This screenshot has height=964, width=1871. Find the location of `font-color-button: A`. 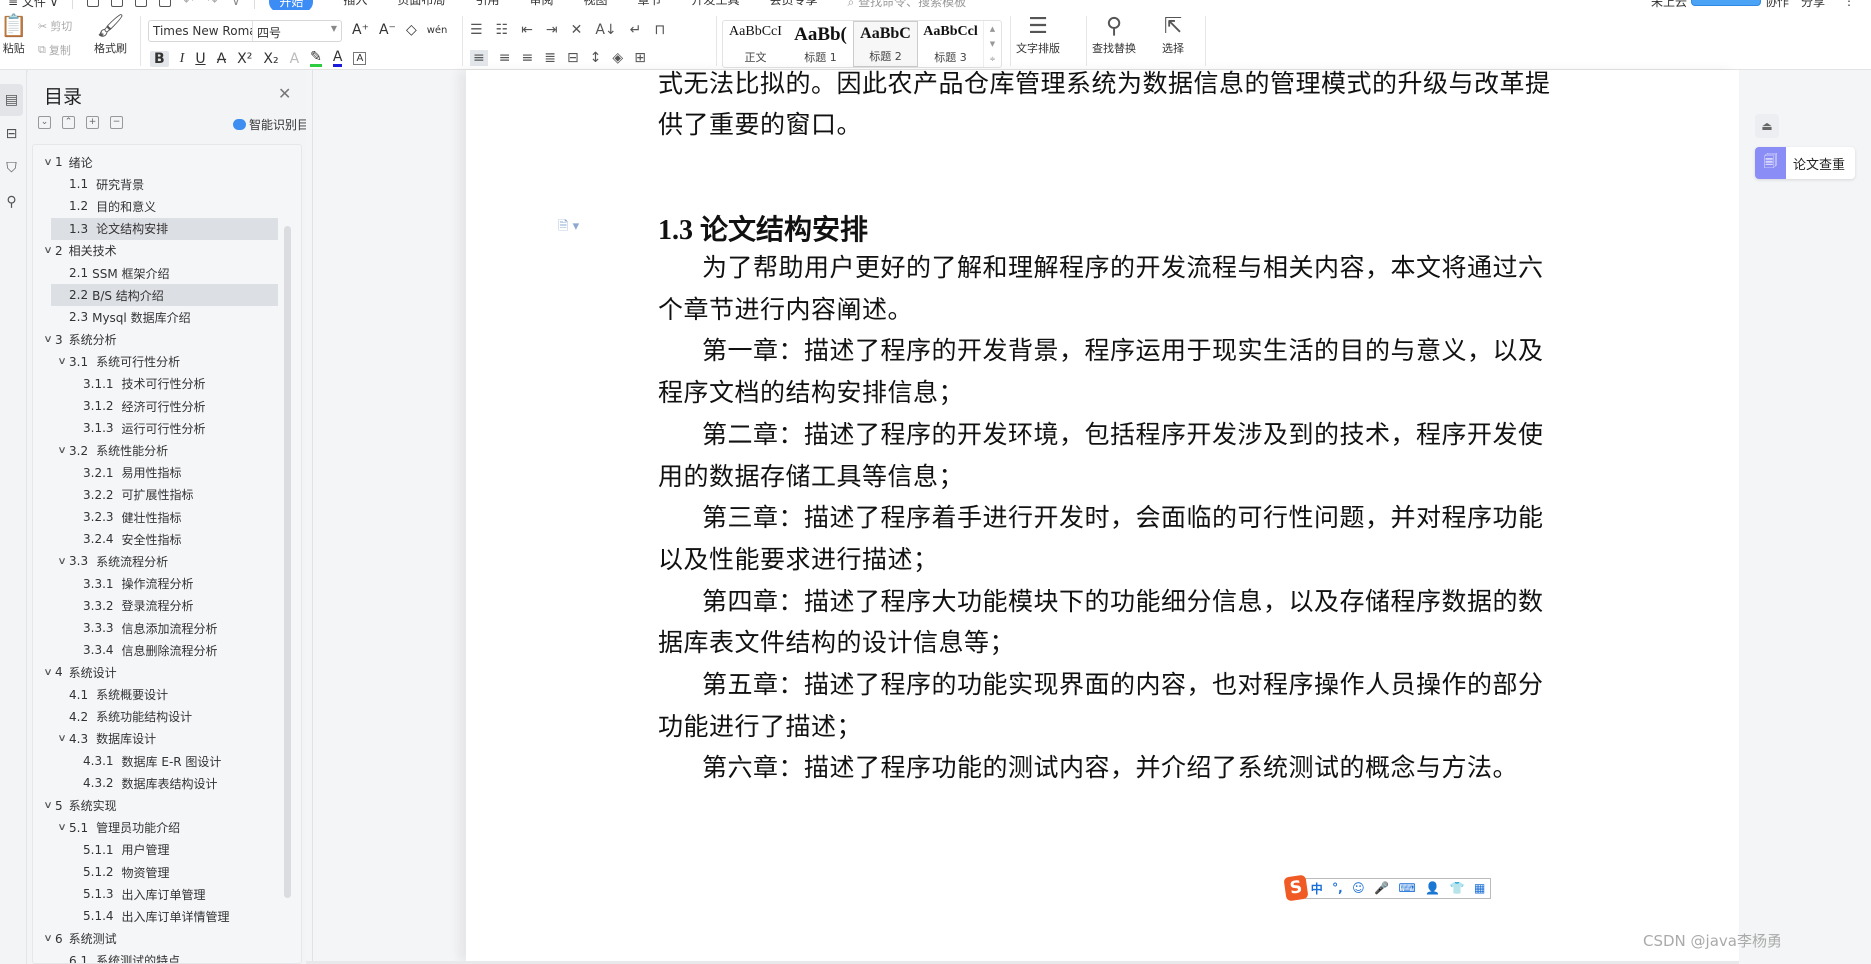

font-color-button: A is located at coordinates (337, 58).